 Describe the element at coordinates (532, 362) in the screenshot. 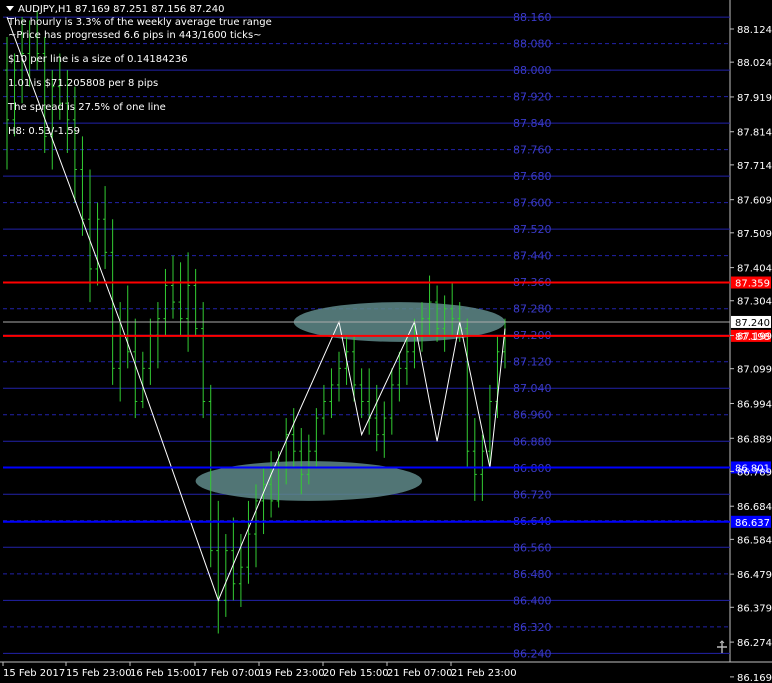

I see `grid-level-label: 87.120` at that location.